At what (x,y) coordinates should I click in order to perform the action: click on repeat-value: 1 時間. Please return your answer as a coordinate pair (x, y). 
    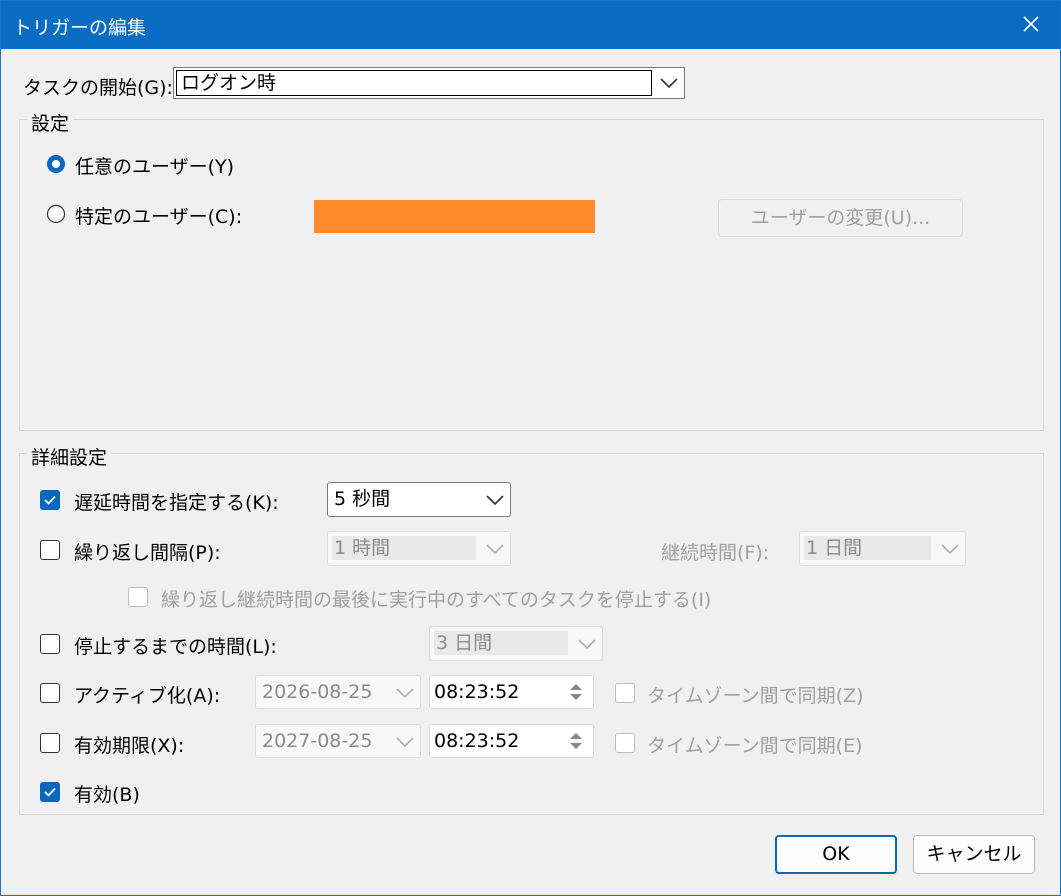
    Looking at the image, I should click on (362, 548).